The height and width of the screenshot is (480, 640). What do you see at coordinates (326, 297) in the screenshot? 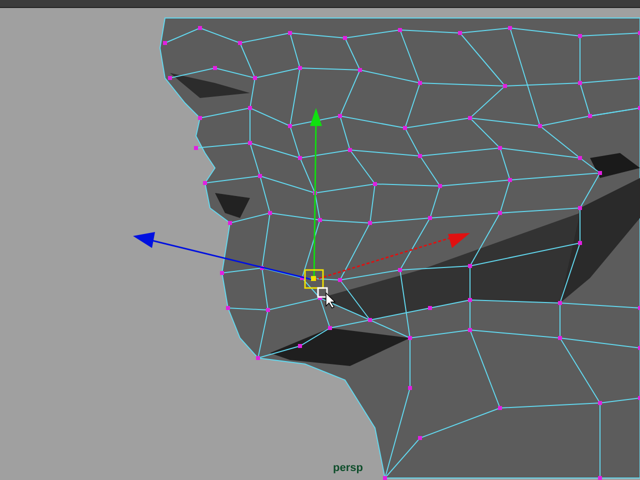
I see `cursor-icon` at bounding box center [326, 297].